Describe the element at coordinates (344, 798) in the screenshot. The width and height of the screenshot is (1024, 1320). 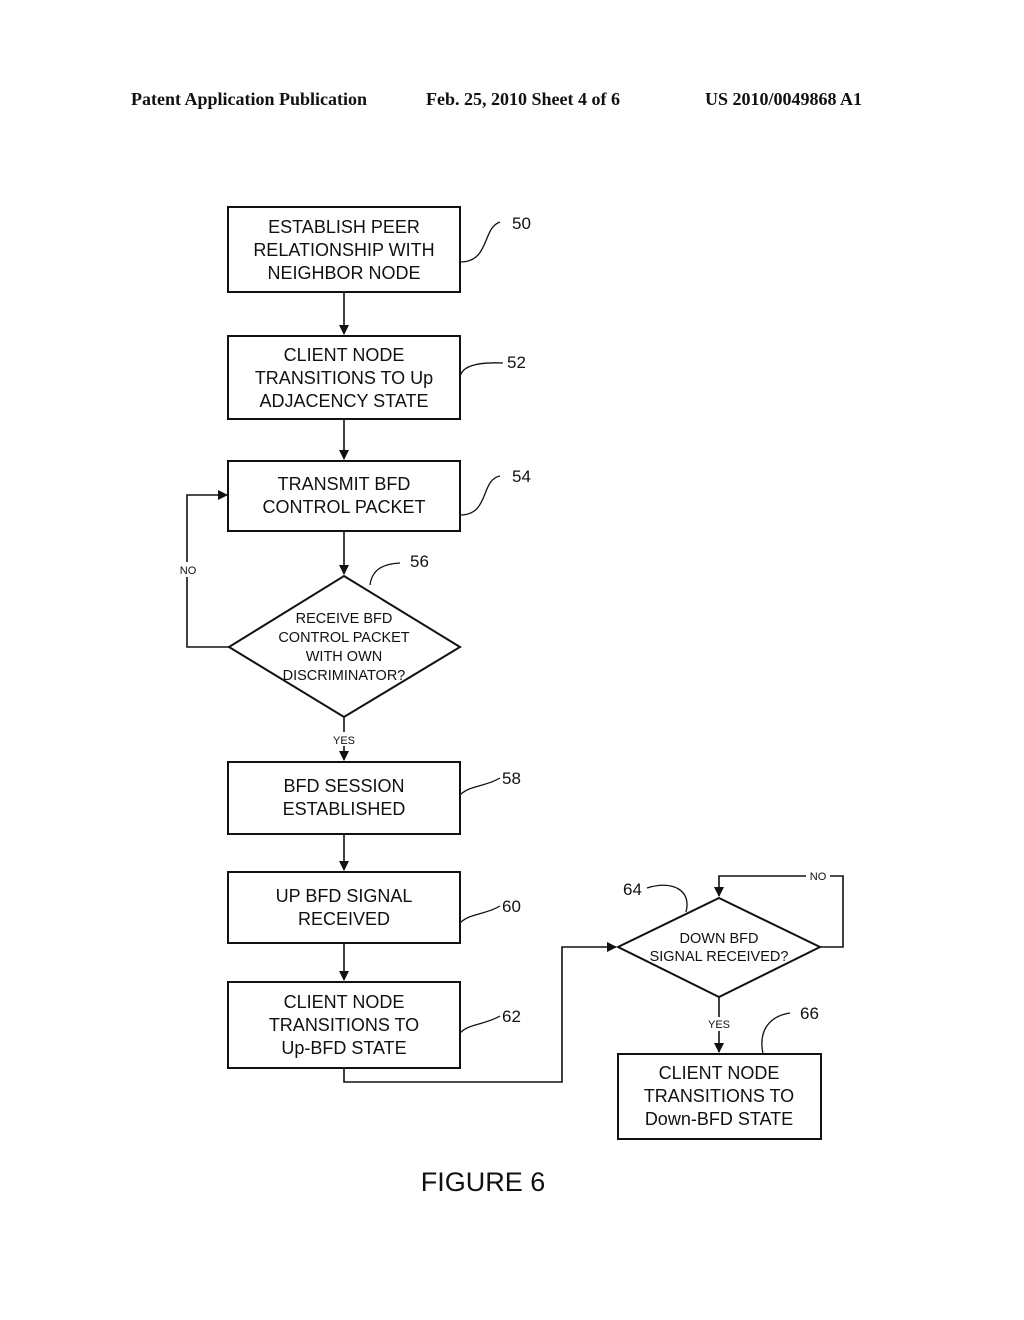
I see `step-58-session-established: BFD SESSION ESTABLISHED` at that location.